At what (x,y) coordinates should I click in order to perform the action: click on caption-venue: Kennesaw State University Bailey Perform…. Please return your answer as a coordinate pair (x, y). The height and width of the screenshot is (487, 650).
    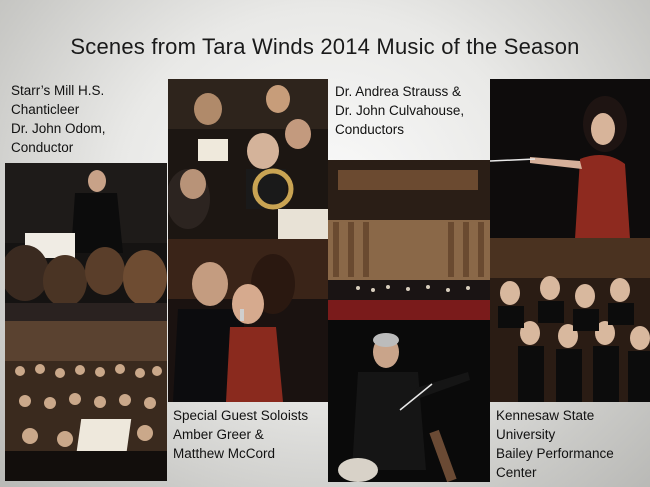
    Looking at the image, I should click on (555, 444).